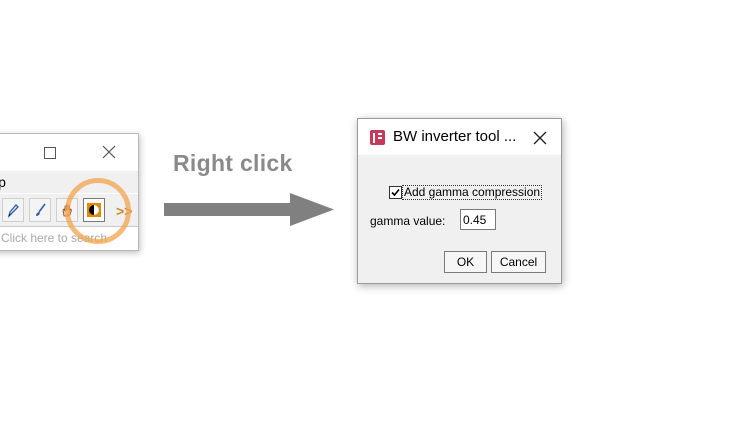  What do you see at coordinates (377, 137) in the screenshot?
I see `imagej-app-icon` at bounding box center [377, 137].